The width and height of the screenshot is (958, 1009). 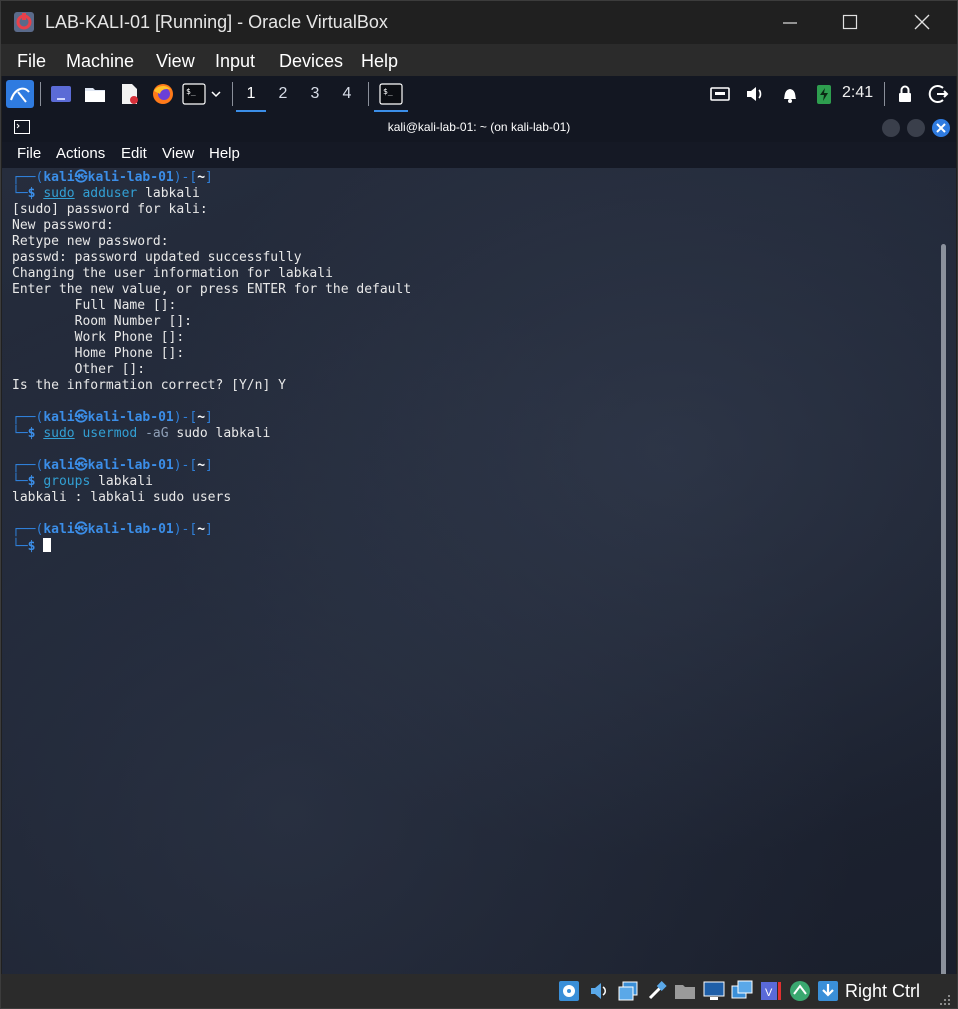 What do you see at coordinates (80, 153) in the screenshot?
I see `terminal-menu-actions: Actions` at bounding box center [80, 153].